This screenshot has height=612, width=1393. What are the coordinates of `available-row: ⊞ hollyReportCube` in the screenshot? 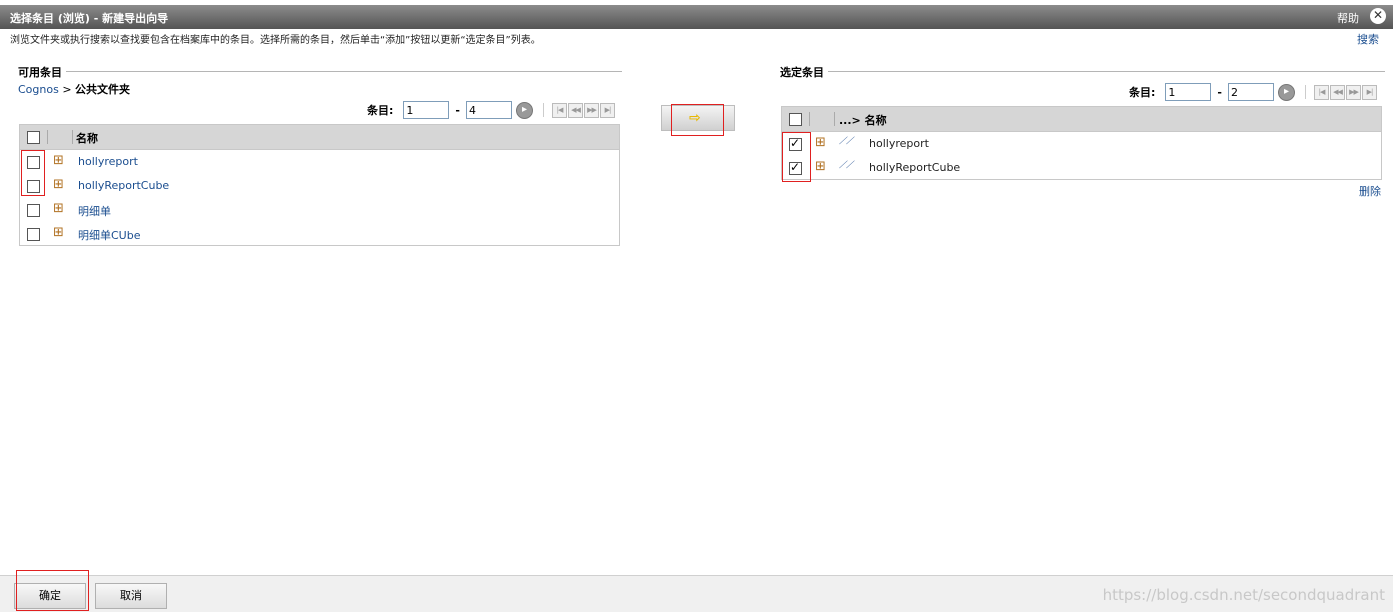 It's located at (319, 186).